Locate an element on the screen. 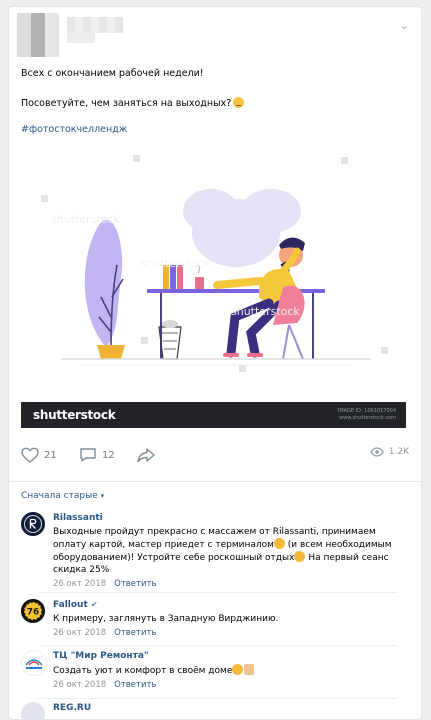 The height and width of the screenshot is (720, 431). comment-button: 12 is located at coordinates (97, 455).